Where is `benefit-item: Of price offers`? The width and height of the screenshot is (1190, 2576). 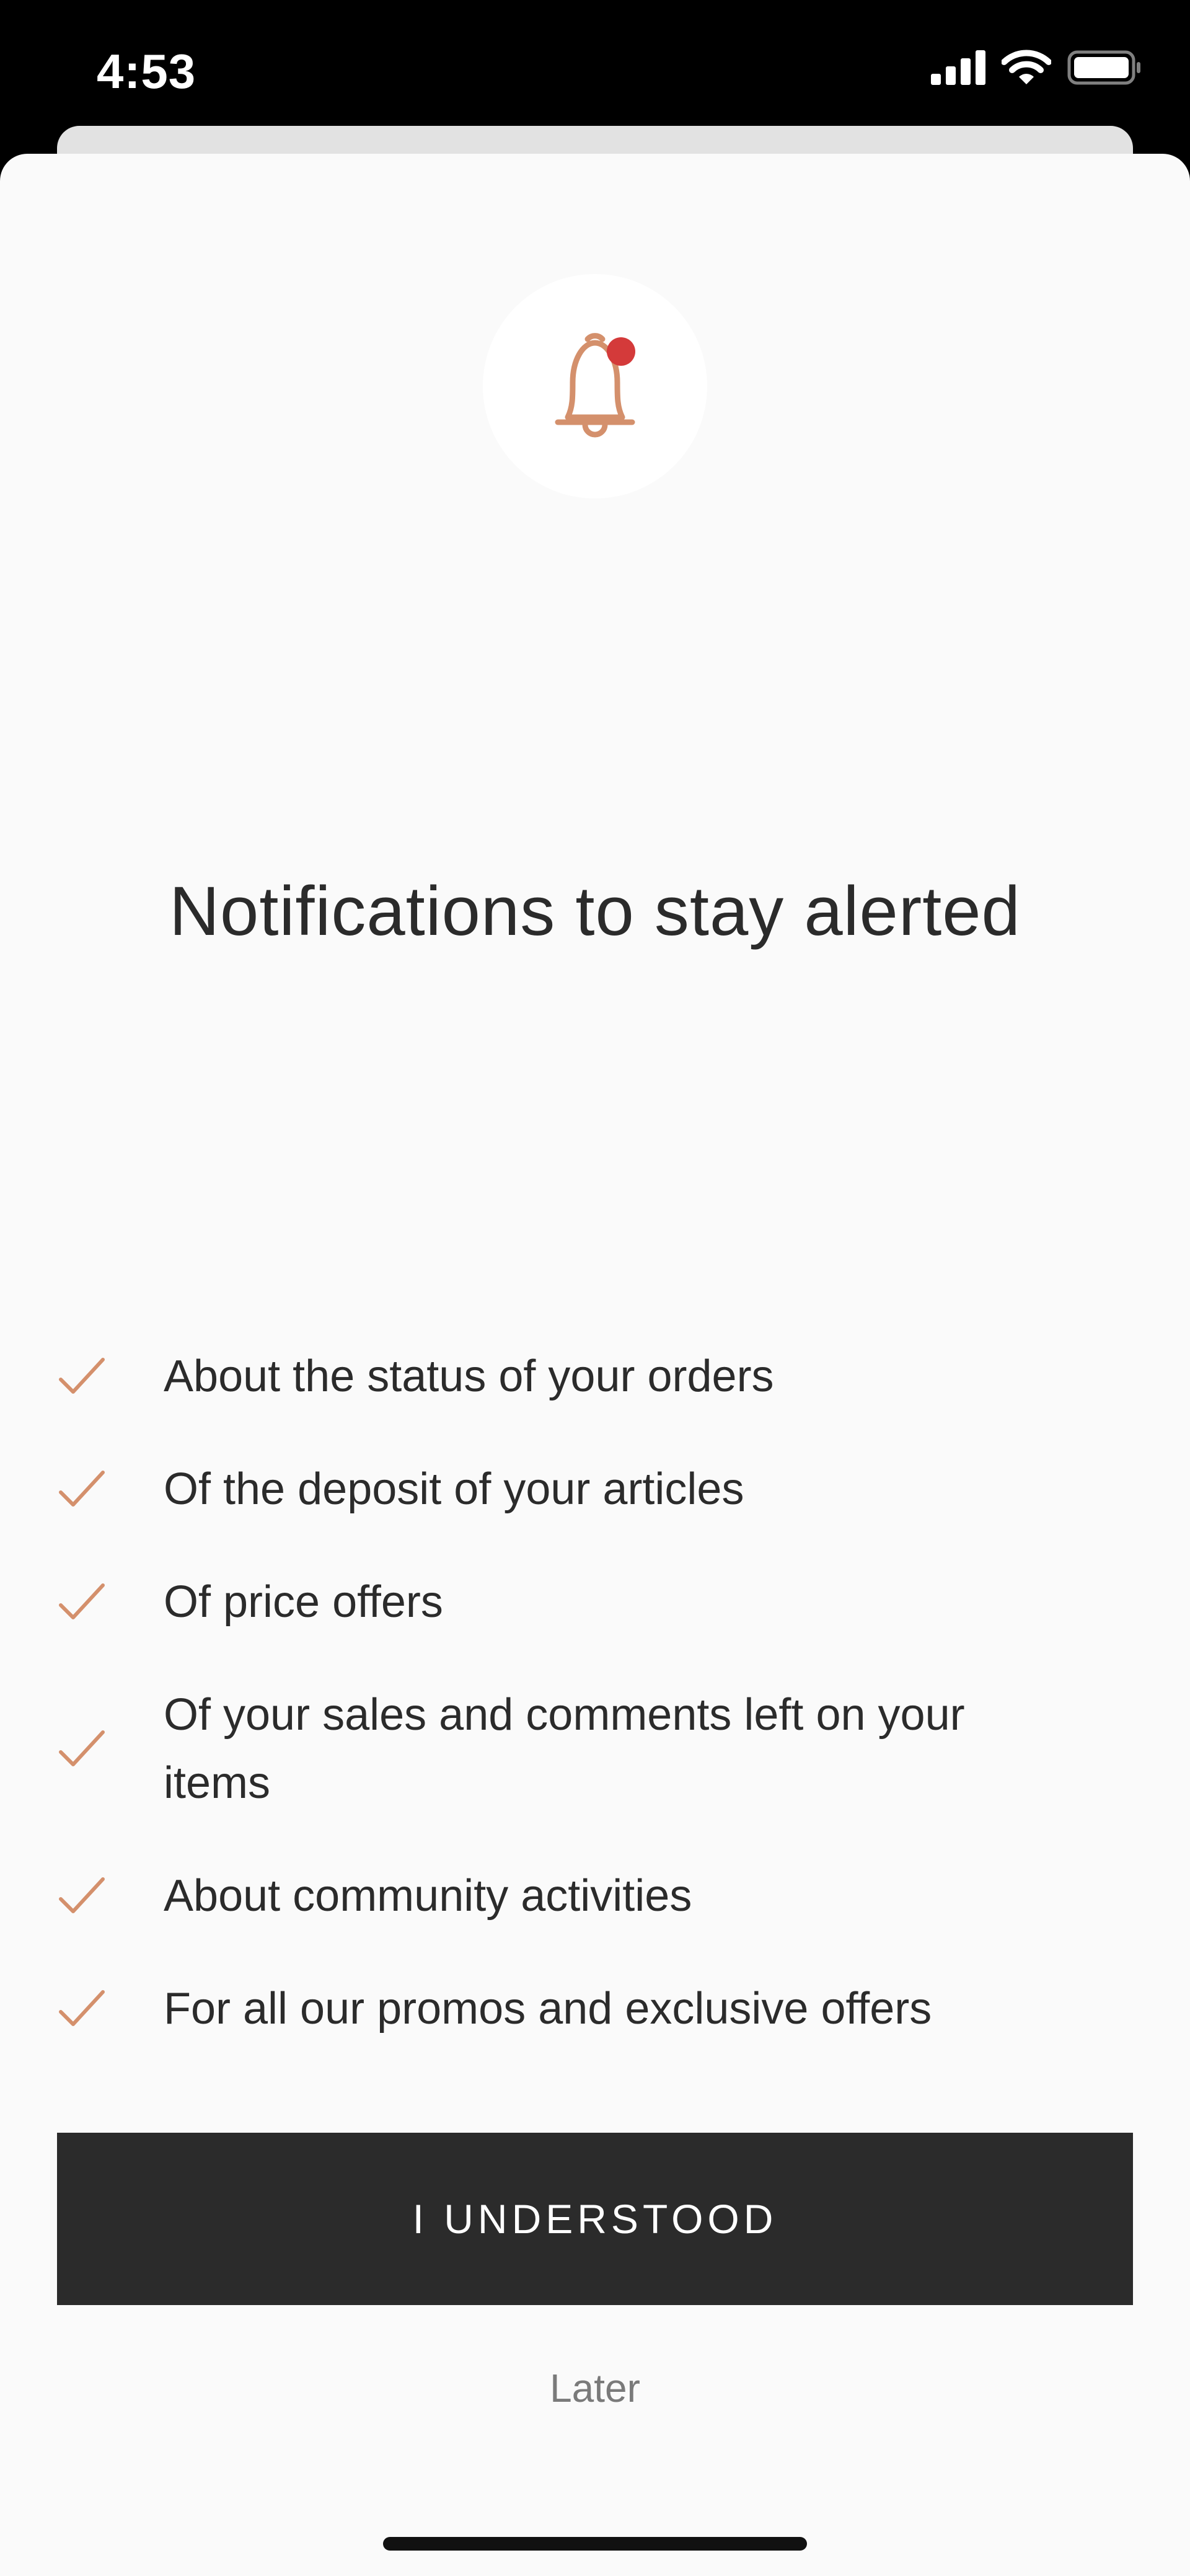
benefit-item: Of price offers is located at coordinates (565, 1602).